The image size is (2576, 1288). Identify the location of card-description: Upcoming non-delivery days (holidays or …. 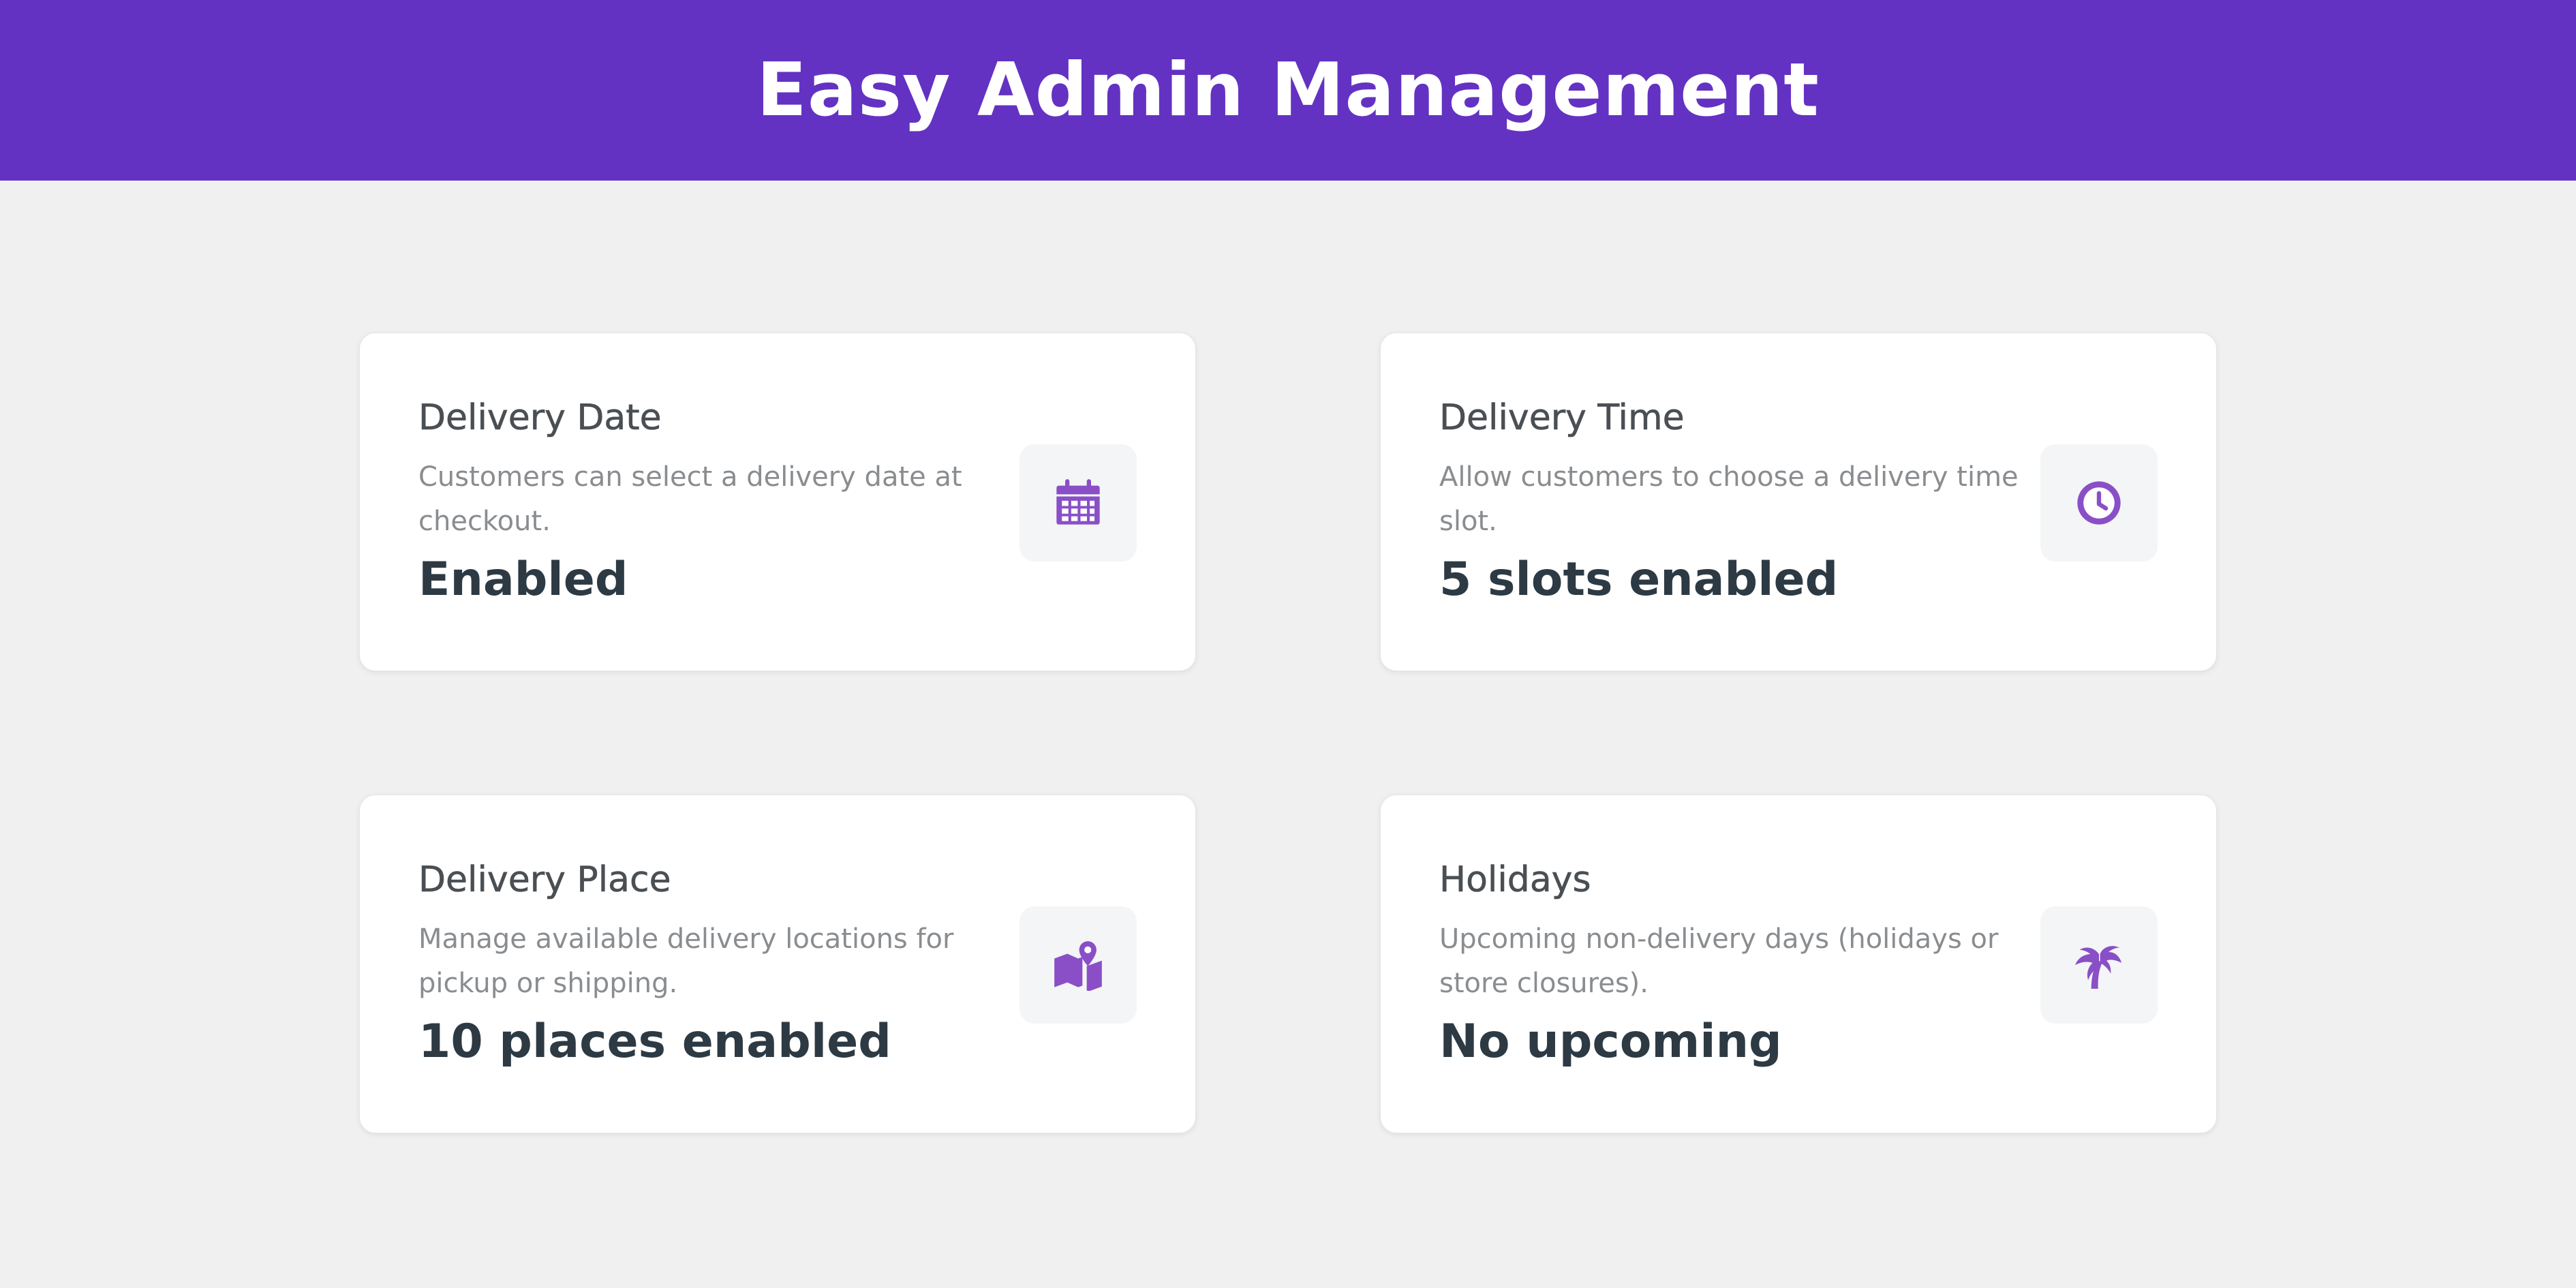
(1719, 961).